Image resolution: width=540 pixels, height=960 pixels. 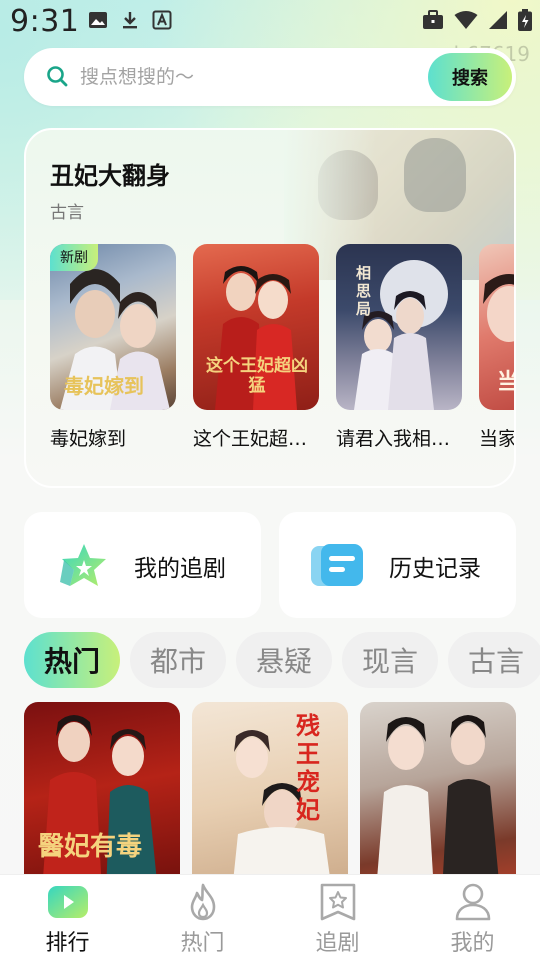 What do you see at coordinates (473, 902) in the screenshot?
I see `person-icon` at bounding box center [473, 902].